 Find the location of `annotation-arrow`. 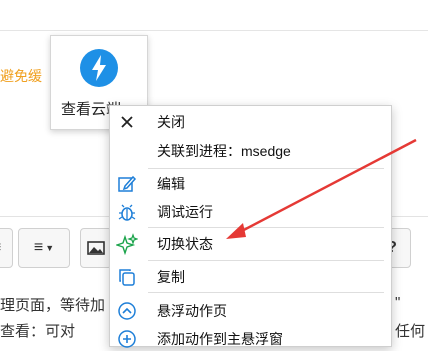

annotation-arrow is located at coordinates (321, 188).